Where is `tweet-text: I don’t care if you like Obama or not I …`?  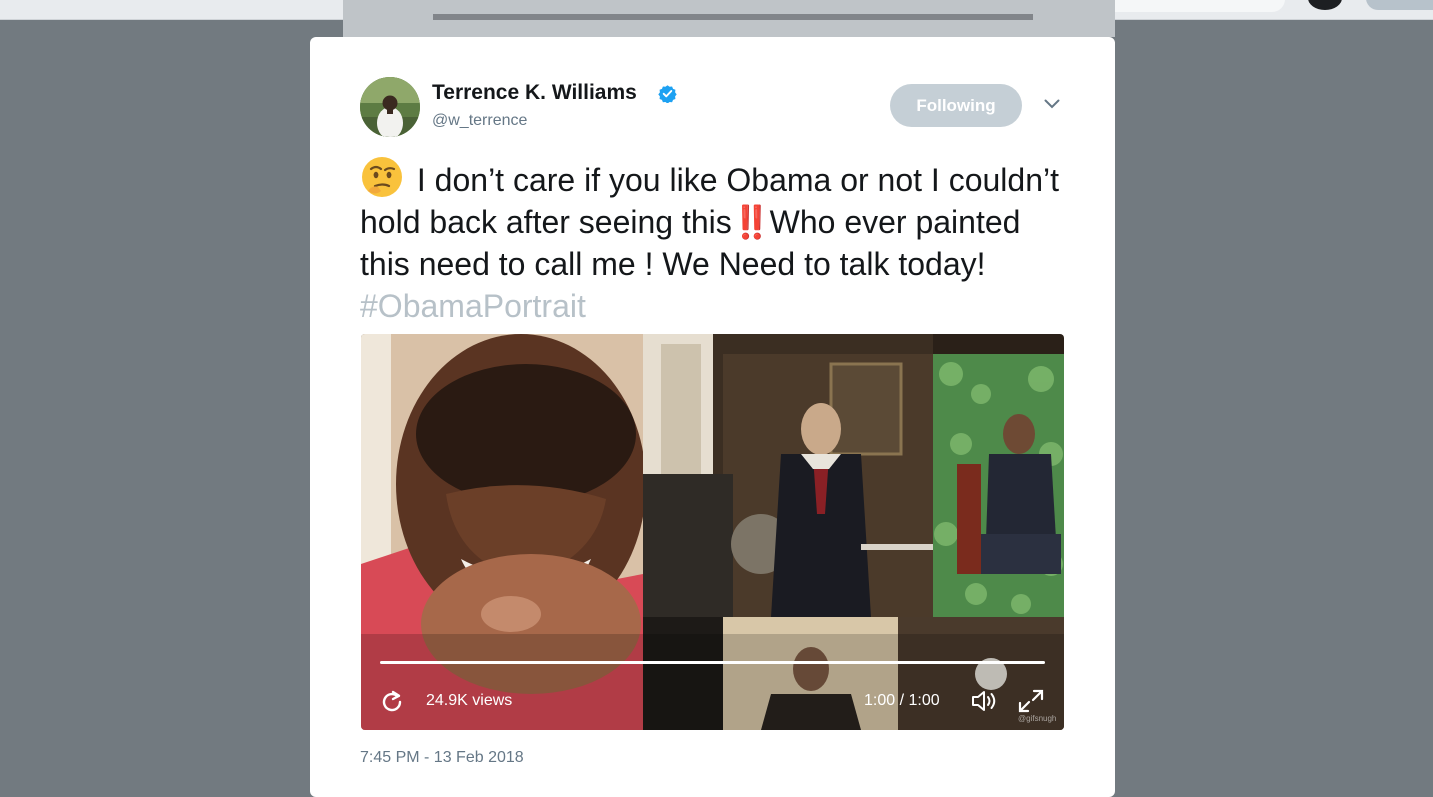 tweet-text: I don’t care if you like Obama or not I … is located at coordinates (710, 241).